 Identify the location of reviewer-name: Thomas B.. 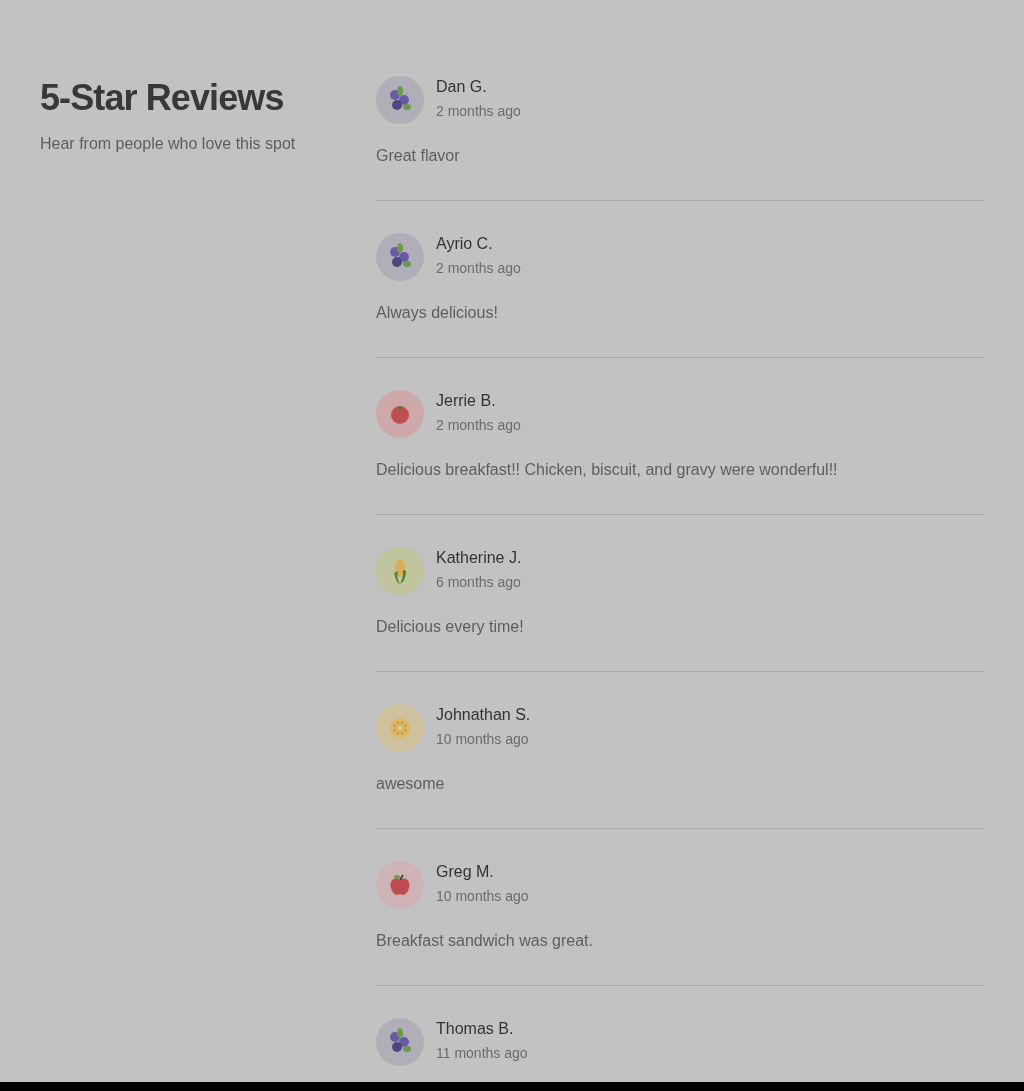
(475, 1029).